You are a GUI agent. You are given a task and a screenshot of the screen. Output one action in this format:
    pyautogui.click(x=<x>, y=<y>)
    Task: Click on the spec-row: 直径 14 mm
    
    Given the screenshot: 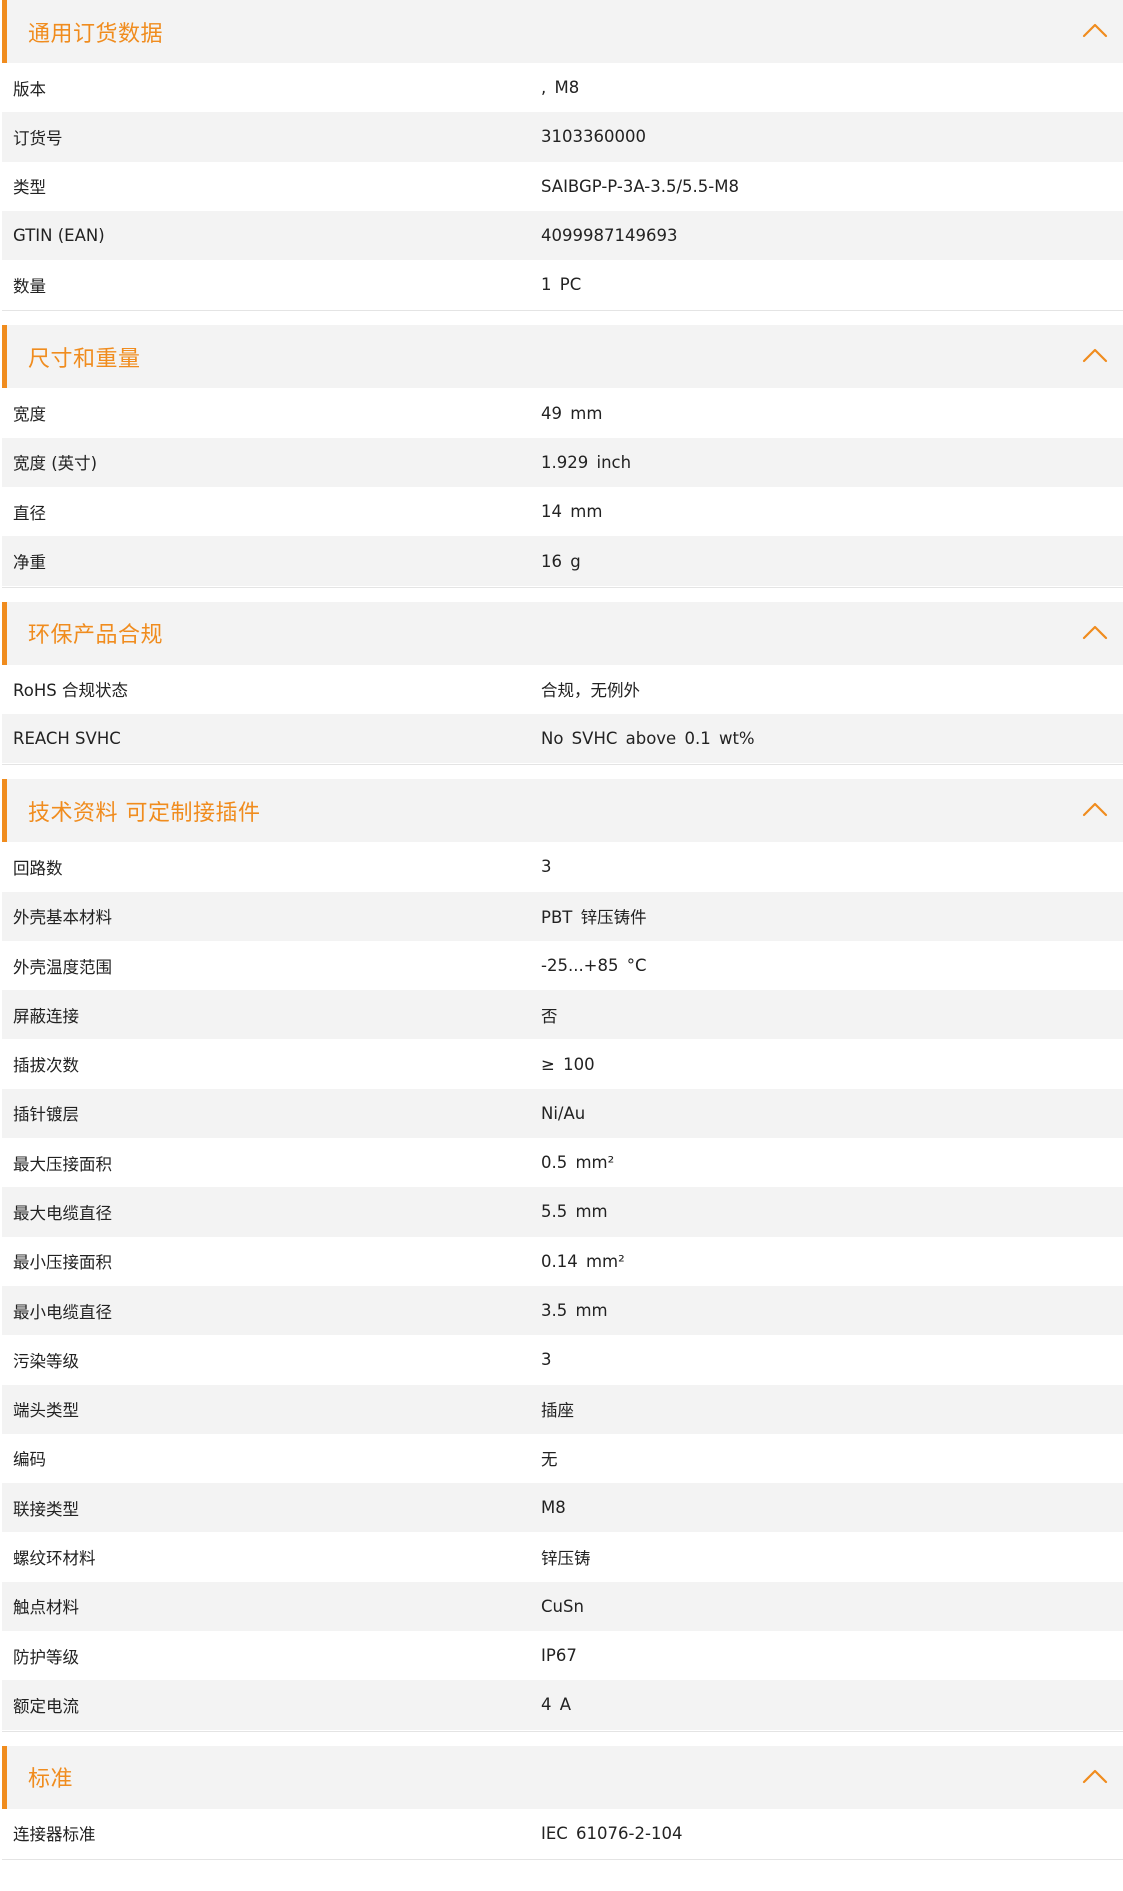 What is the action you would take?
    pyautogui.click(x=562, y=512)
    